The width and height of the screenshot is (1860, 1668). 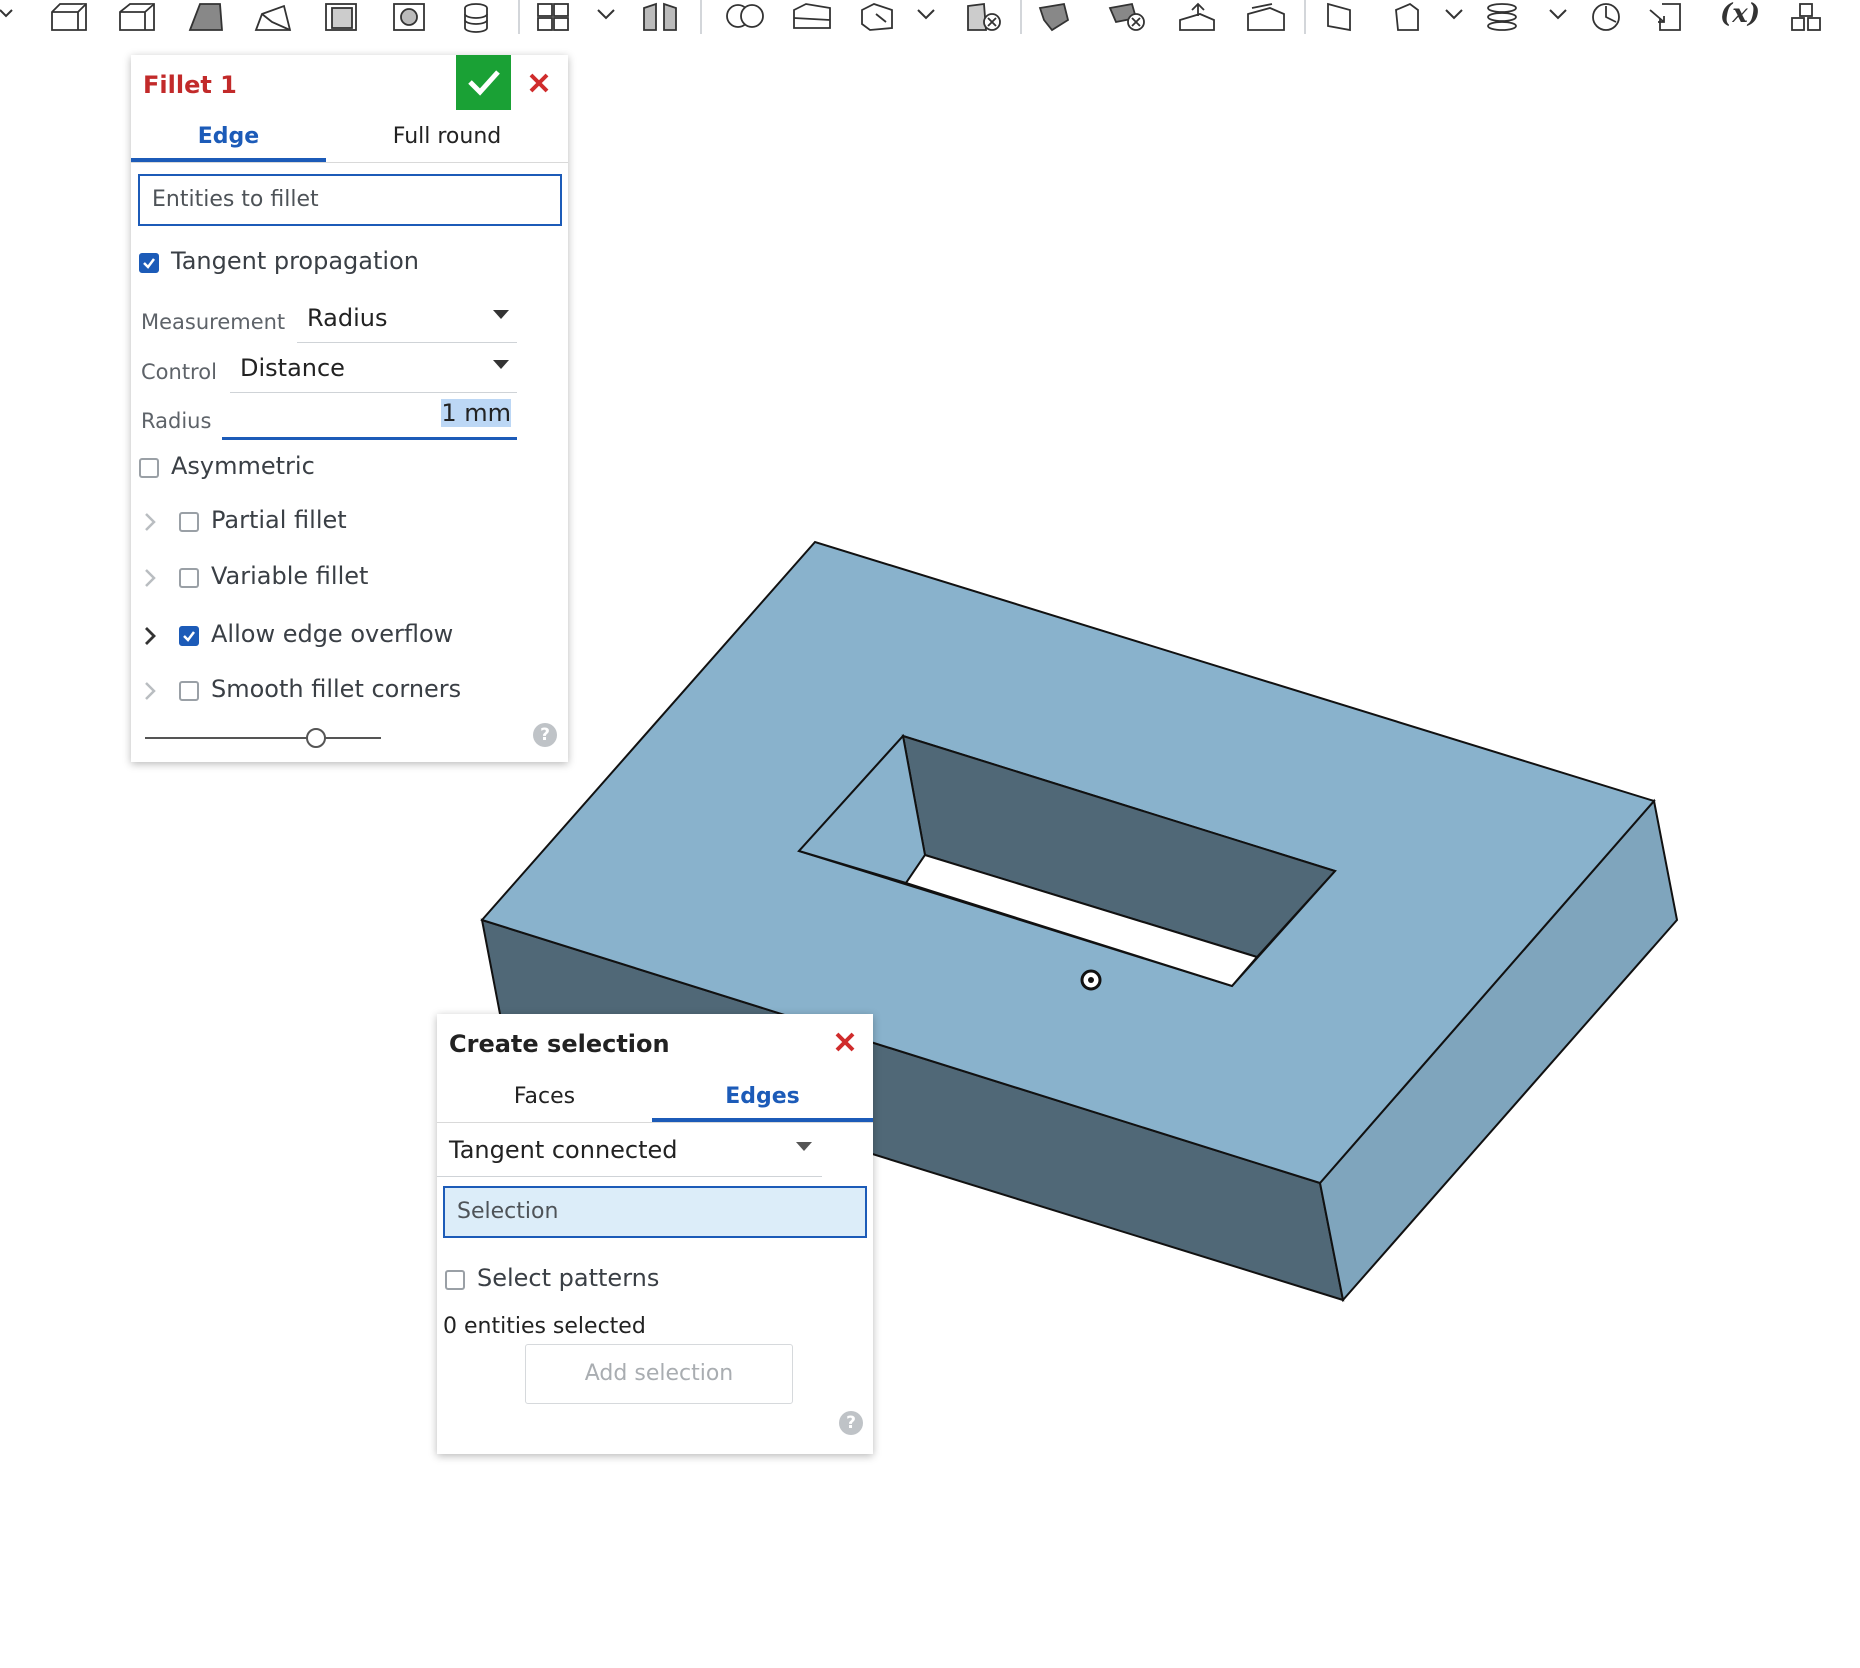 I want to click on pattern-icon, so click(x=553, y=17).